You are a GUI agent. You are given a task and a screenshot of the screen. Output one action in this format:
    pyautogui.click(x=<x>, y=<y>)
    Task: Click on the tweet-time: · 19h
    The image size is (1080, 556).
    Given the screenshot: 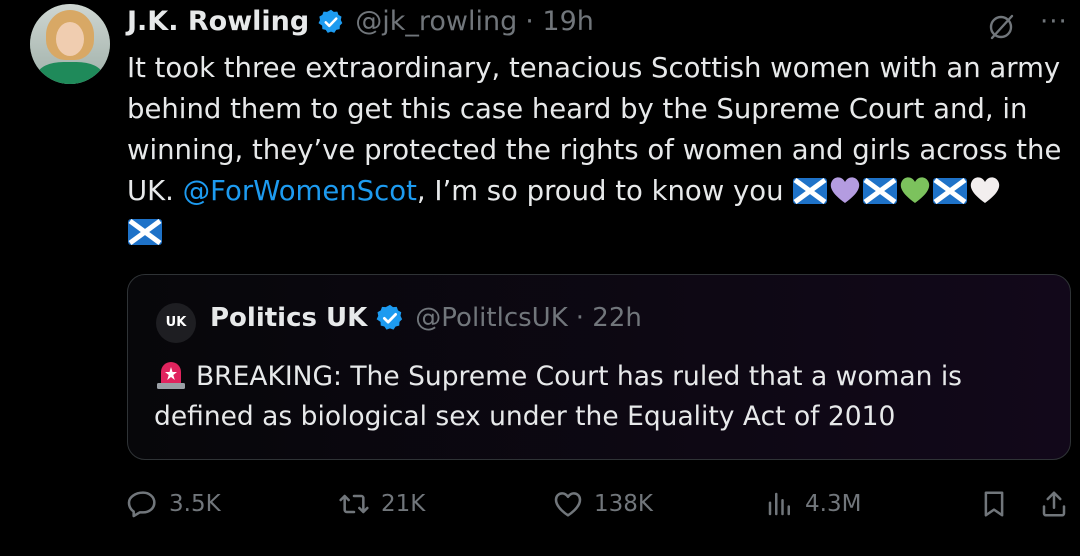 What is the action you would take?
    pyautogui.click(x=559, y=21)
    